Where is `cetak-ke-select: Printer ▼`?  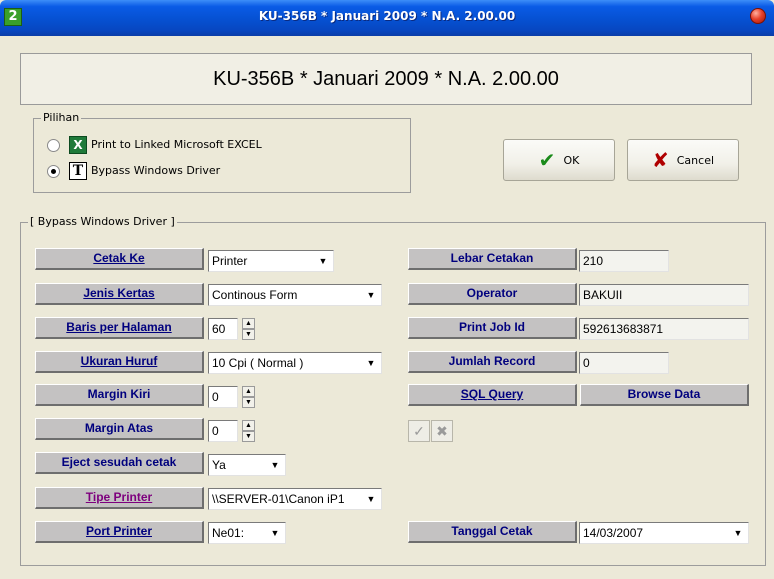
cetak-ke-select: Printer ▼ is located at coordinates (271, 261).